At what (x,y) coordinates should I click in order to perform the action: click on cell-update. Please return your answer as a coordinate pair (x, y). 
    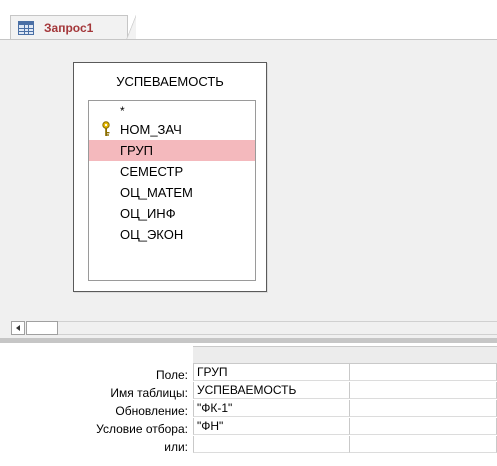
    Looking at the image, I should click on (423, 408).